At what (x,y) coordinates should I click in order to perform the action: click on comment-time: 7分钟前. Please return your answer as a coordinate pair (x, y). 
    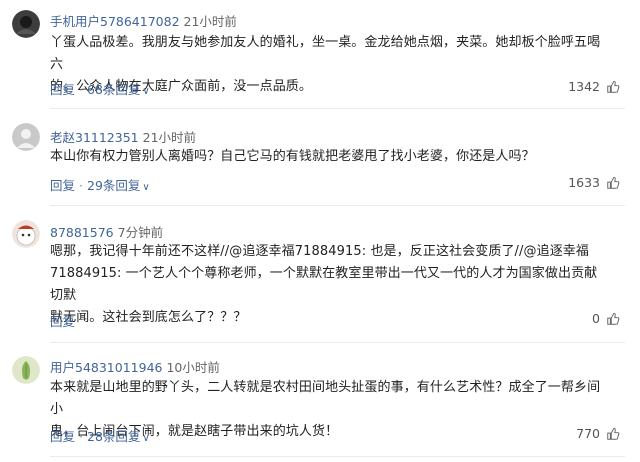
    Looking at the image, I should click on (140, 232).